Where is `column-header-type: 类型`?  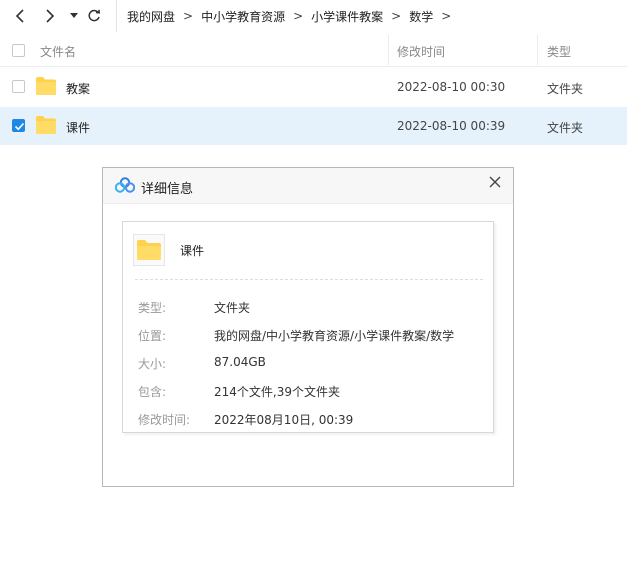
column-header-type: 类型 is located at coordinates (559, 51).